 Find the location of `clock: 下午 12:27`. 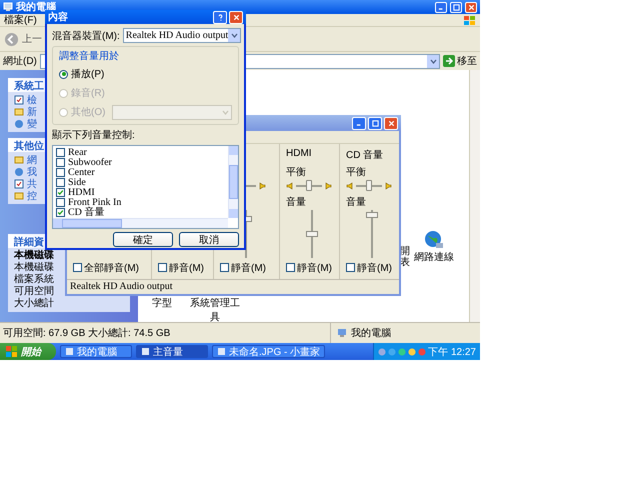

clock: 下午 12:27 is located at coordinates (452, 352).